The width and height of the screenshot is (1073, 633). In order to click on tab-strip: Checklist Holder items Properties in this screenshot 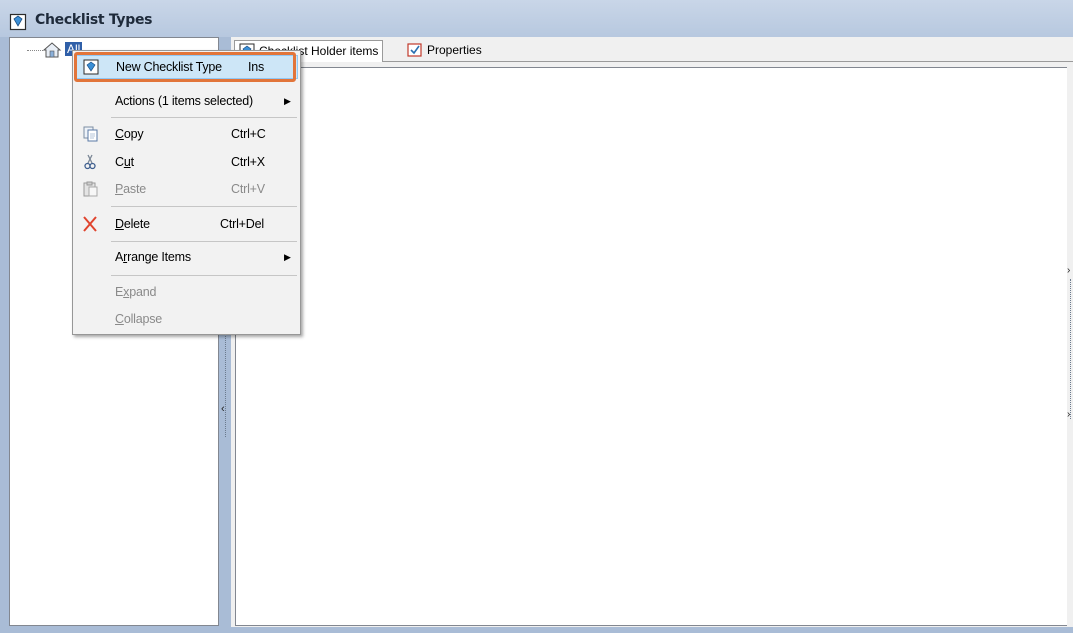, I will do `click(652, 49)`.